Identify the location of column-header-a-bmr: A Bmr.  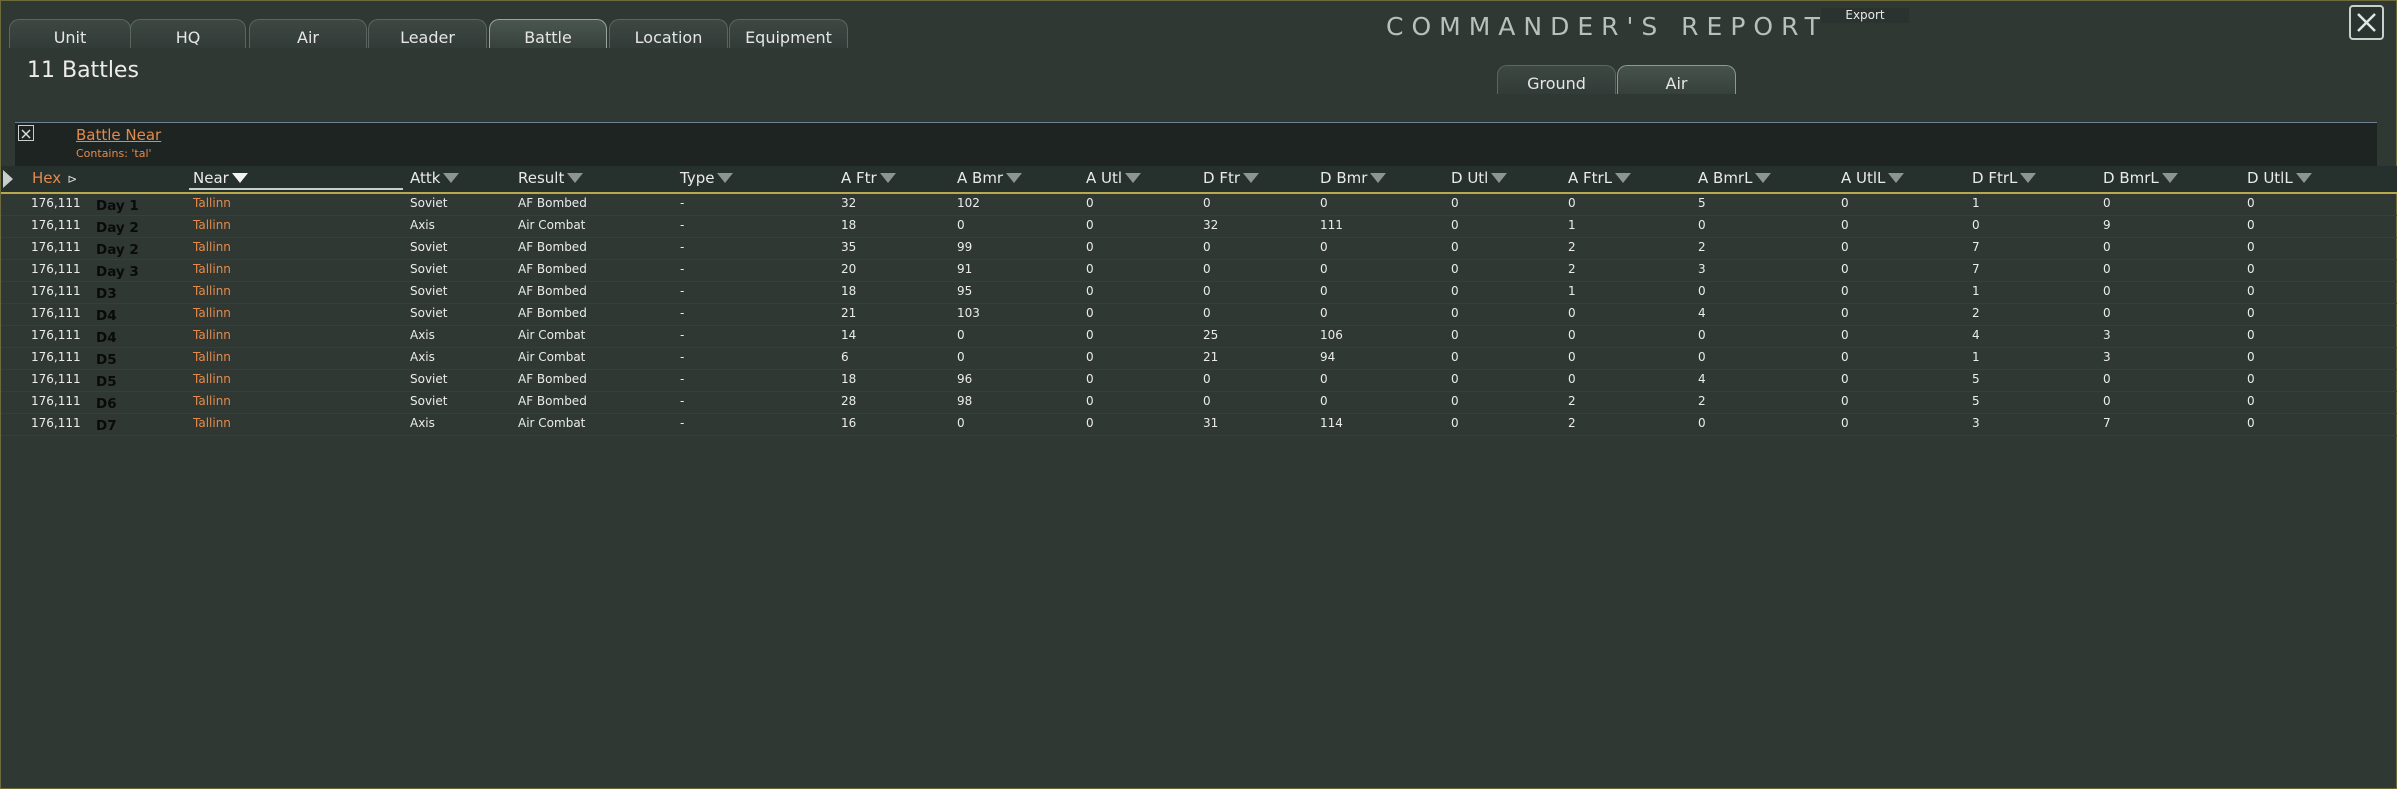
(990, 179).